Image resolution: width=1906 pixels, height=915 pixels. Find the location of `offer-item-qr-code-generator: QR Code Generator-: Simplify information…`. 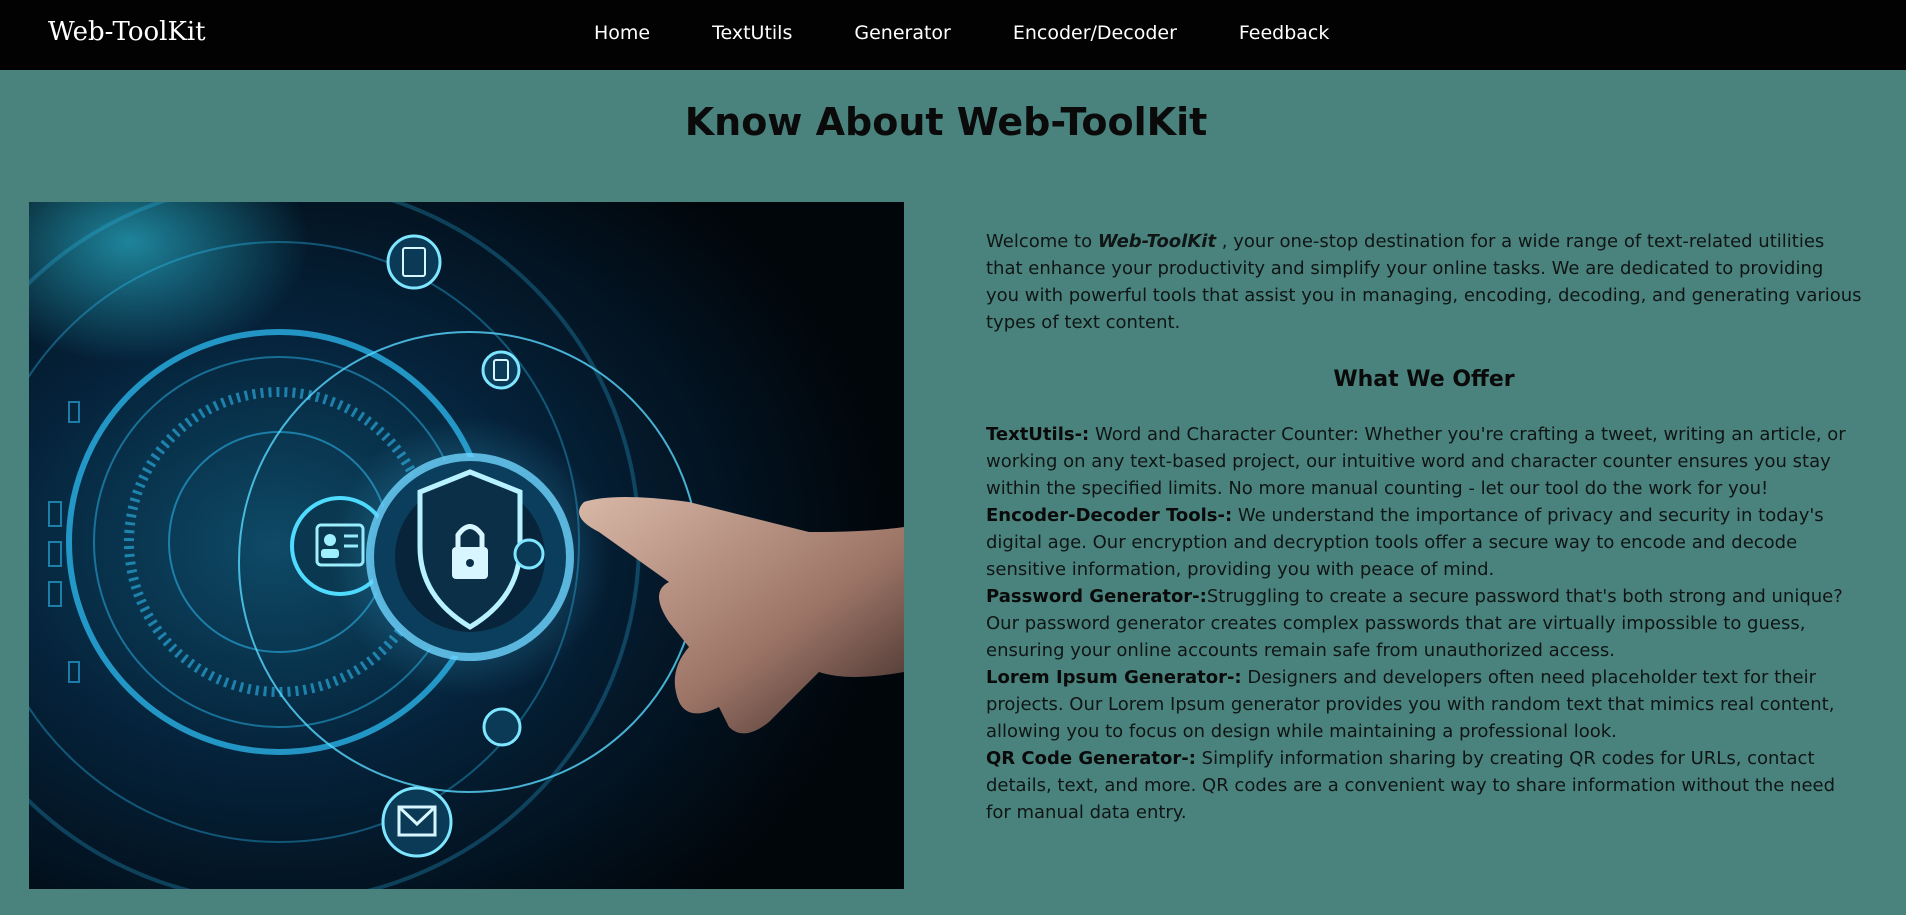

offer-item-qr-code-generator: QR Code Generator-: Simplify information… is located at coordinates (1424, 785).